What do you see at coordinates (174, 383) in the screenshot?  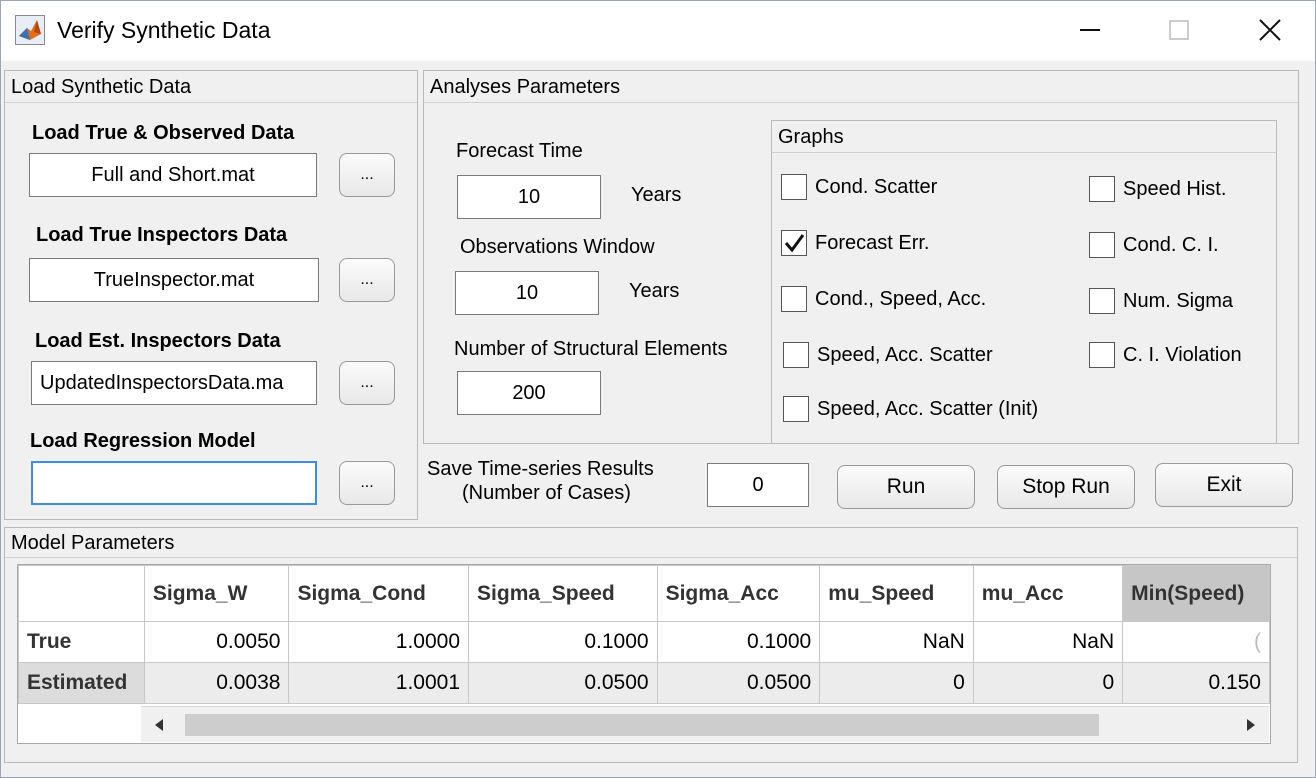 I see `est-inspectors-field: UpdatedInspectorsData.ma` at bounding box center [174, 383].